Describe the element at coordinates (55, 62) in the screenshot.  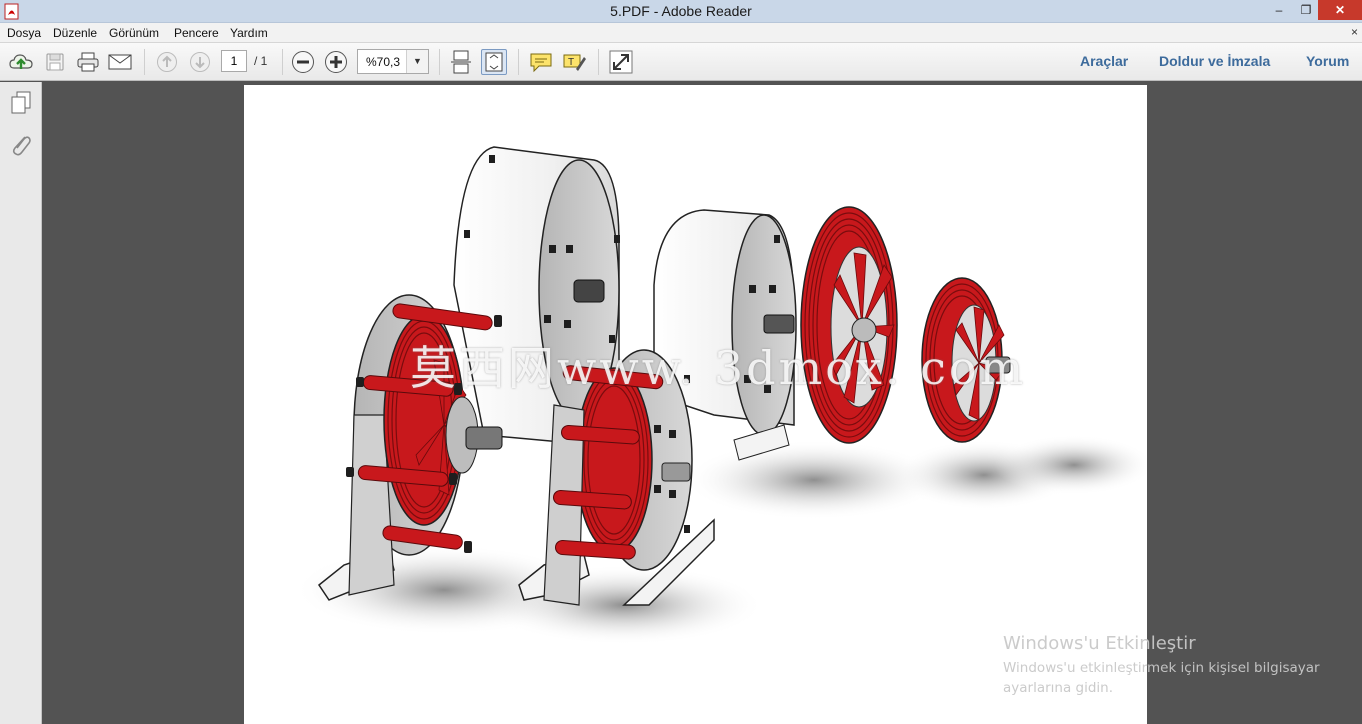
I see `save-icon` at that location.